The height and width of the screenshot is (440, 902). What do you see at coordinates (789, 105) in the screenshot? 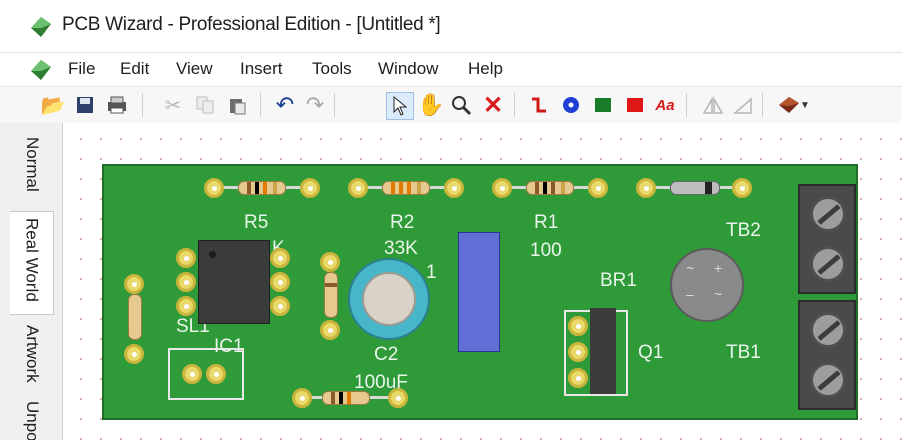
I see `component-icon` at bounding box center [789, 105].